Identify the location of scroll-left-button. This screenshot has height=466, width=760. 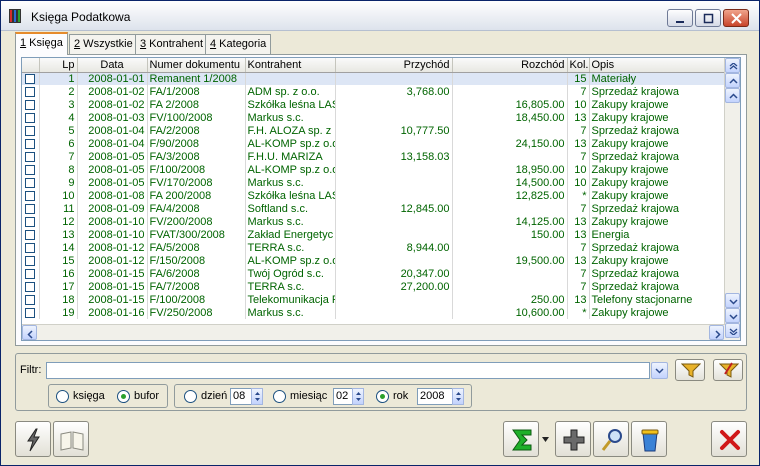
(29, 332).